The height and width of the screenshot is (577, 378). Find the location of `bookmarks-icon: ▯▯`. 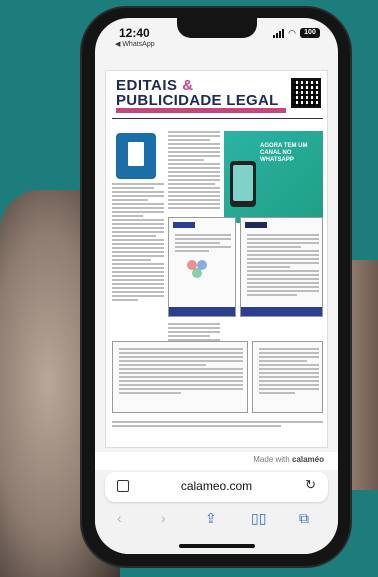

bookmarks-icon: ▯▯ is located at coordinates (258, 518).